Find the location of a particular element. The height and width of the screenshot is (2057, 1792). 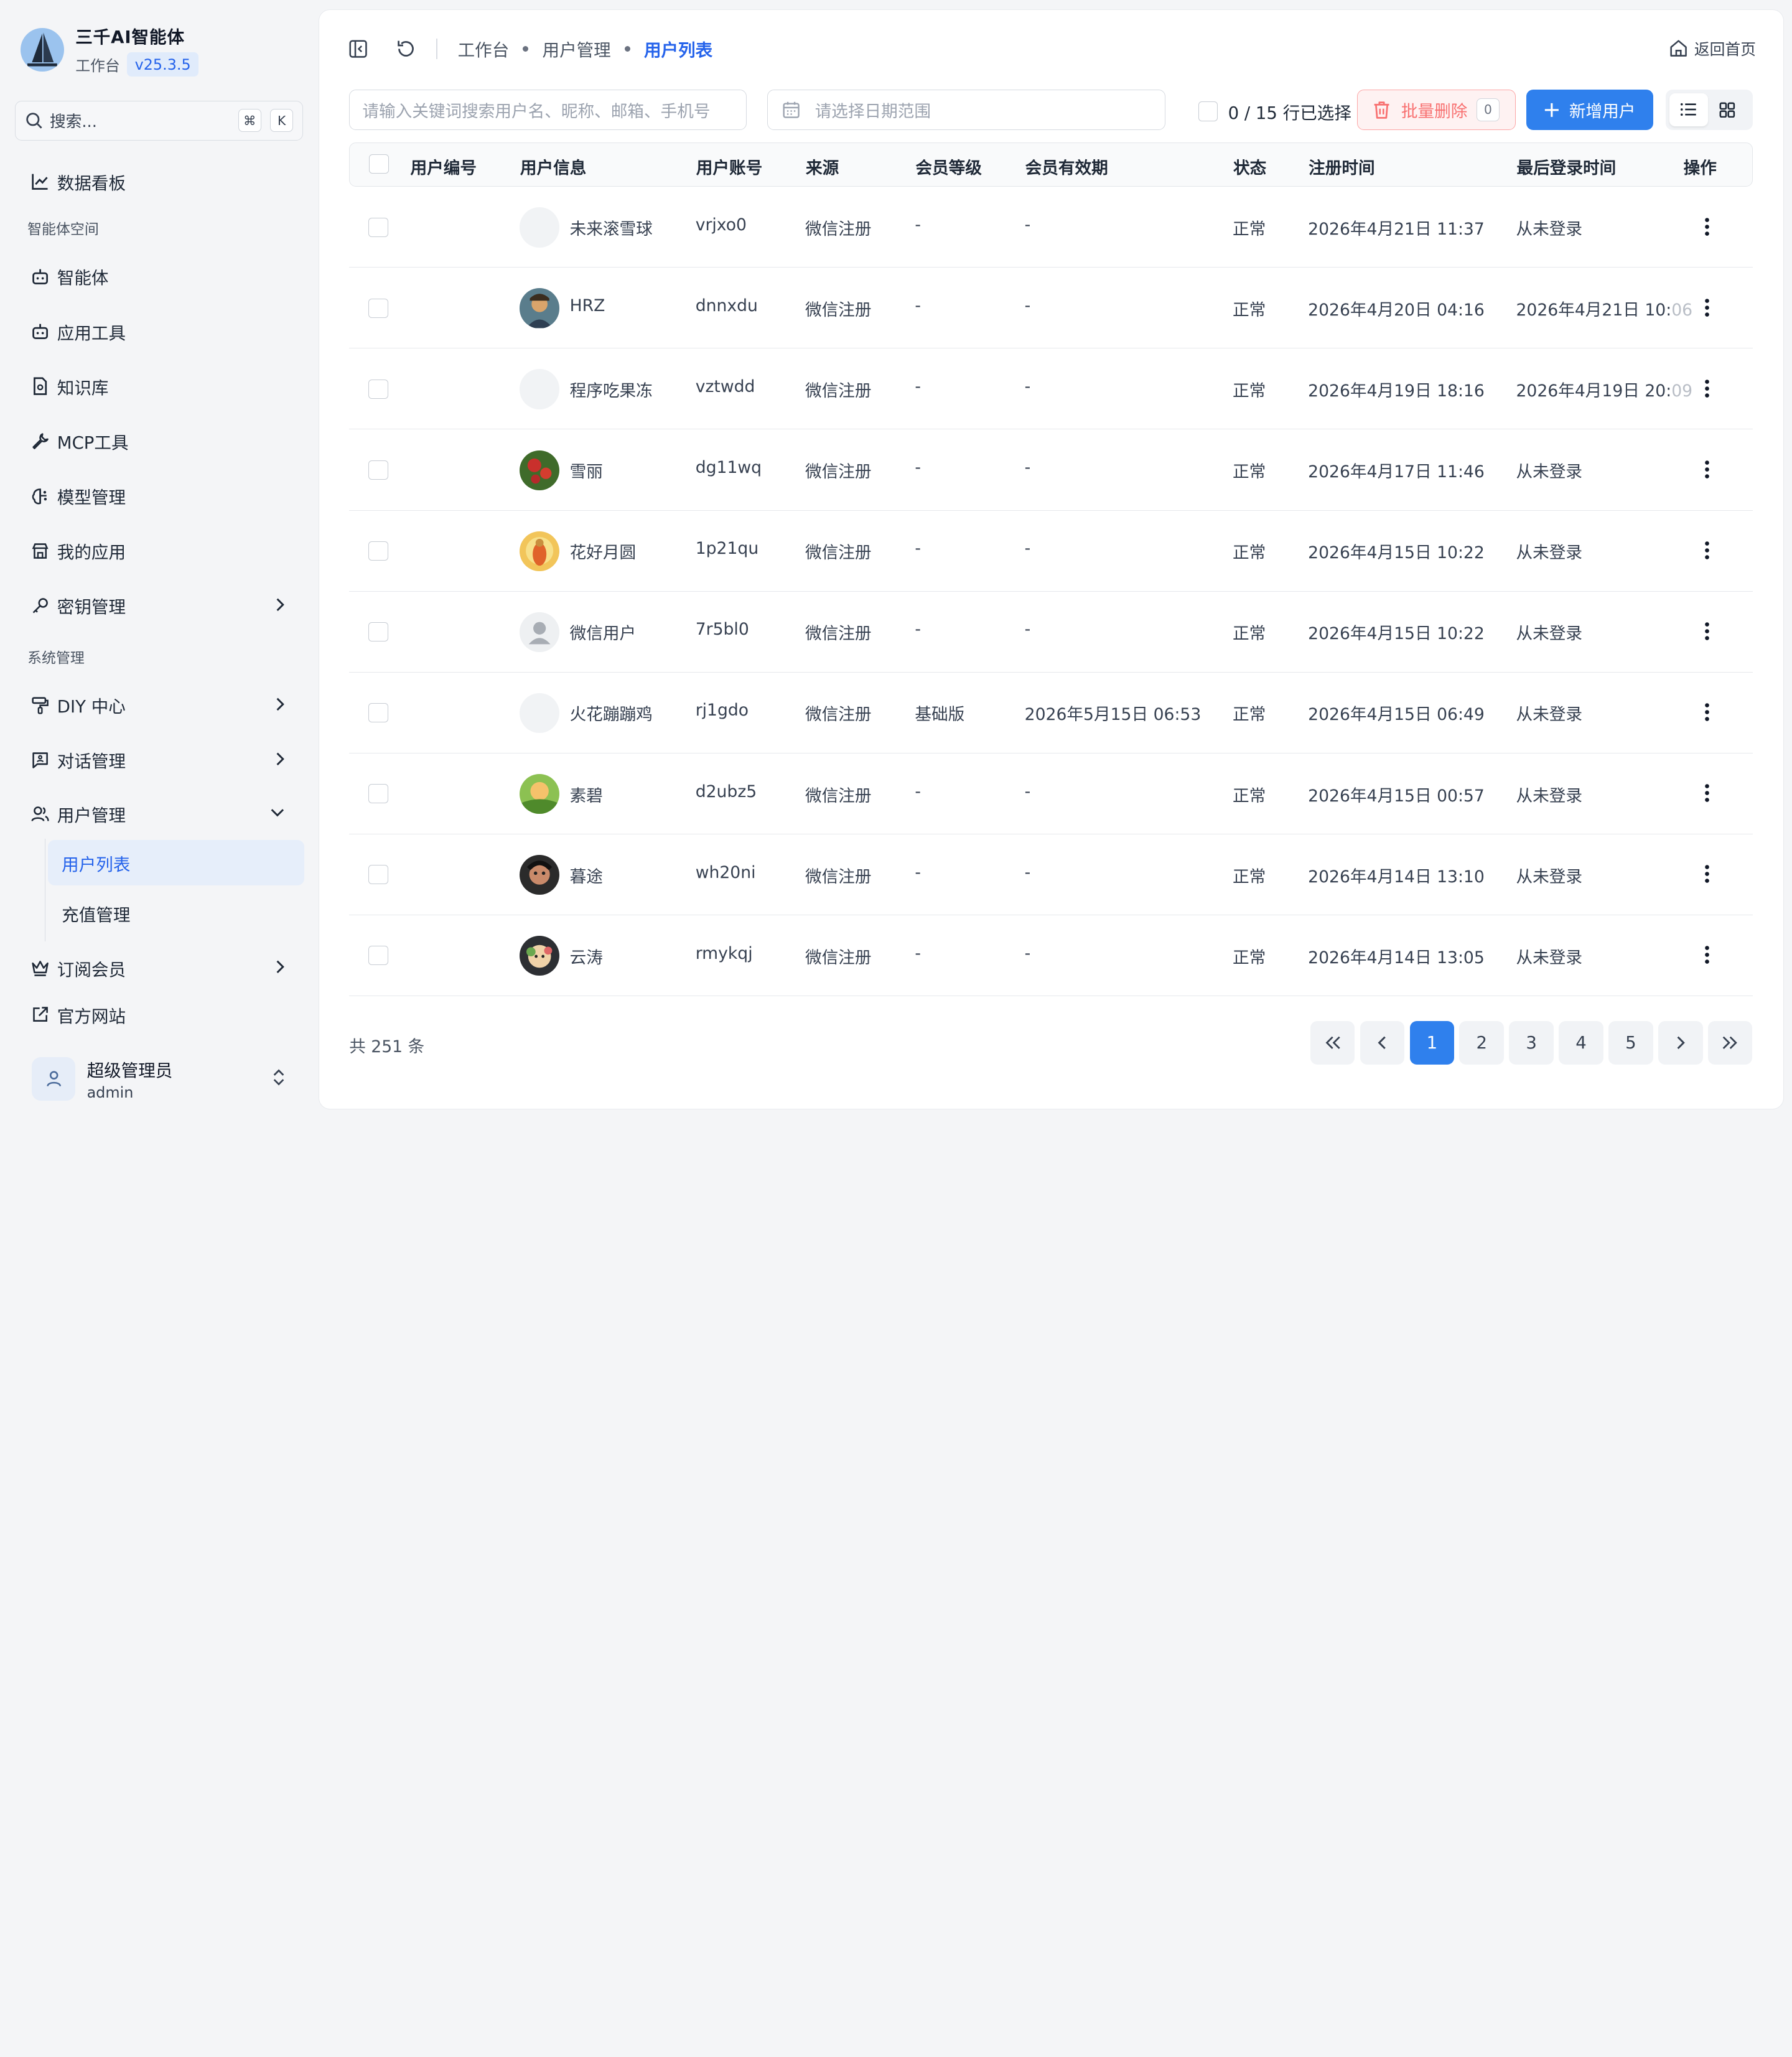

refresh-button is located at coordinates (406, 48).